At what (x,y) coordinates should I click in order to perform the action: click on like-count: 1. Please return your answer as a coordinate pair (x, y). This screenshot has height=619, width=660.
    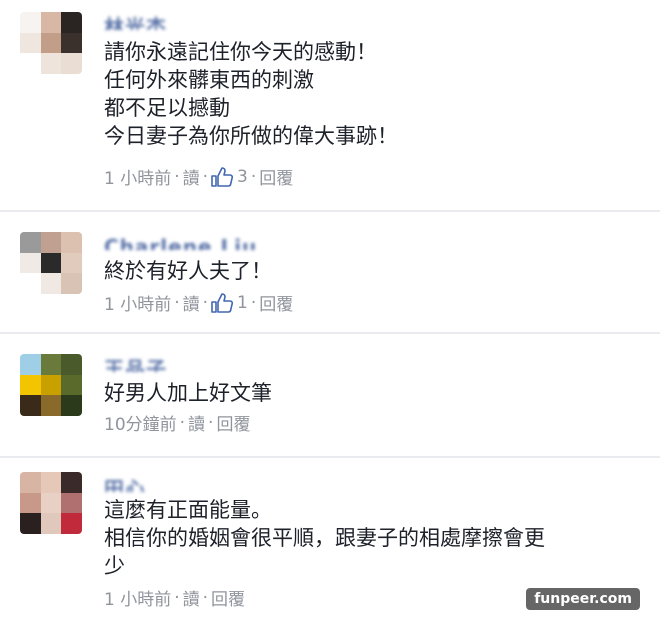
    Looking at the image, I should click on (242, 303).